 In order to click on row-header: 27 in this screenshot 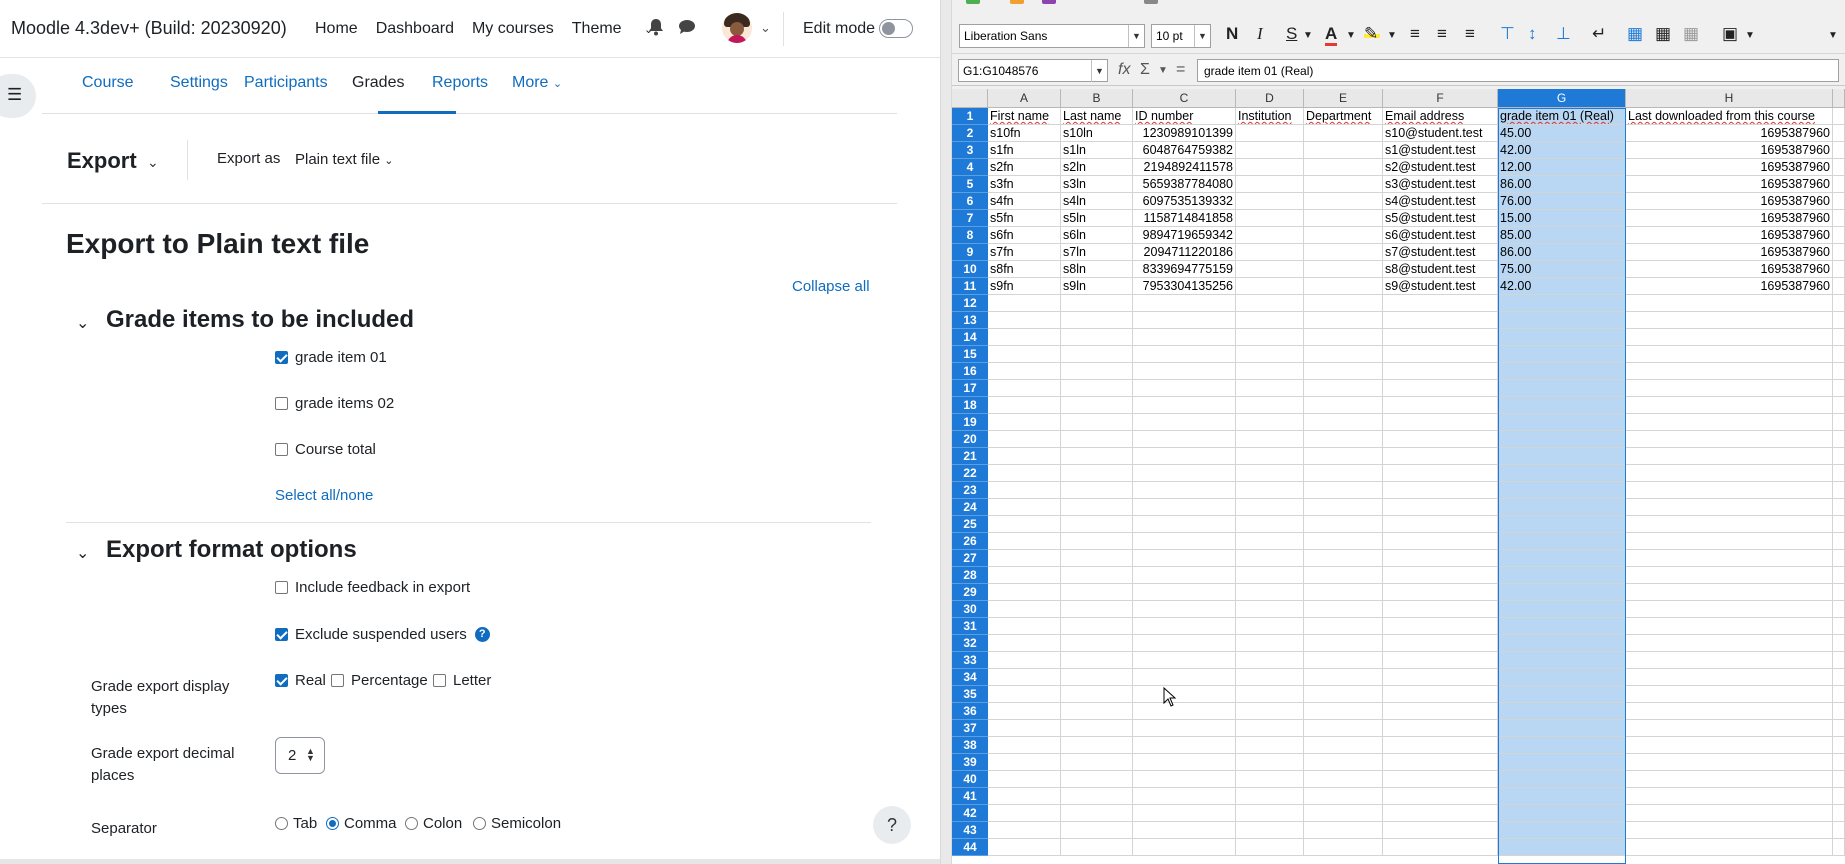, I will do `click(970, 558)`.